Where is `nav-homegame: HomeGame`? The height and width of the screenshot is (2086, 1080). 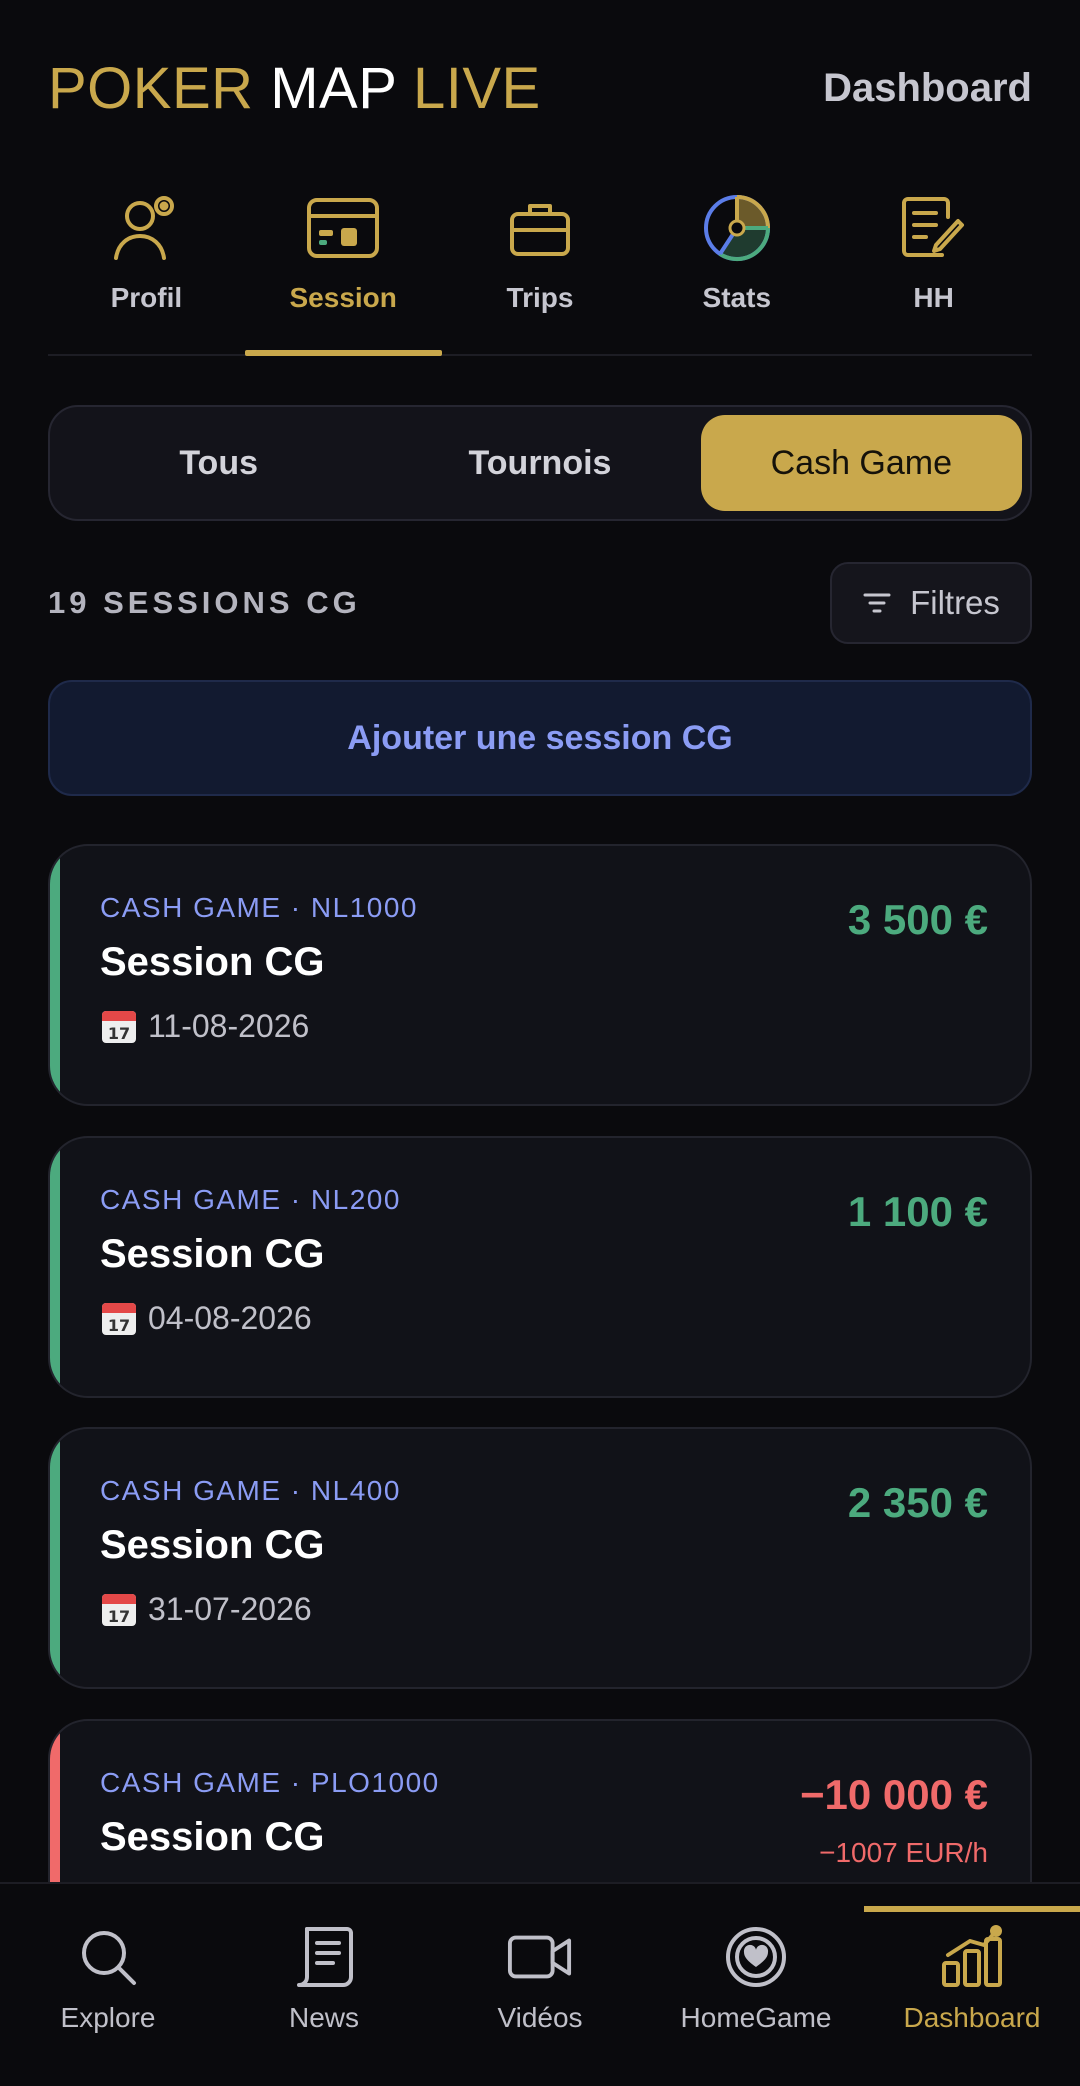 nav-homegame: HomeGame is located at coordinates (756, 1985).